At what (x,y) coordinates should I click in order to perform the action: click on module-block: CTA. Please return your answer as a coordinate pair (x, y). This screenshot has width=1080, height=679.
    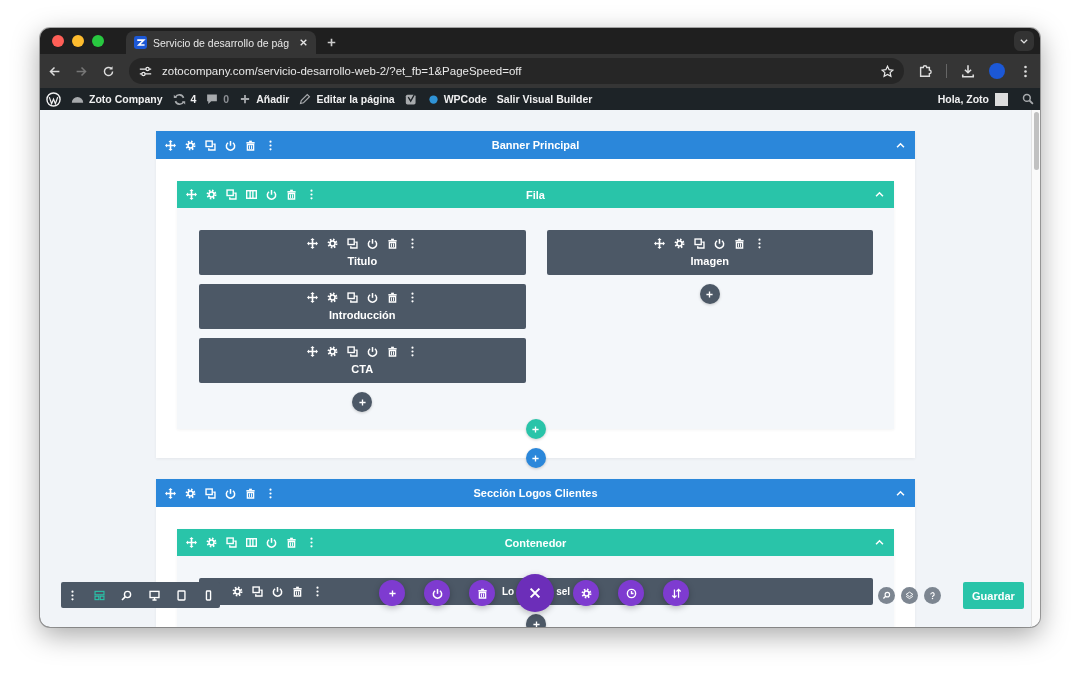
    Looking at the image, I should click on (362, 360).